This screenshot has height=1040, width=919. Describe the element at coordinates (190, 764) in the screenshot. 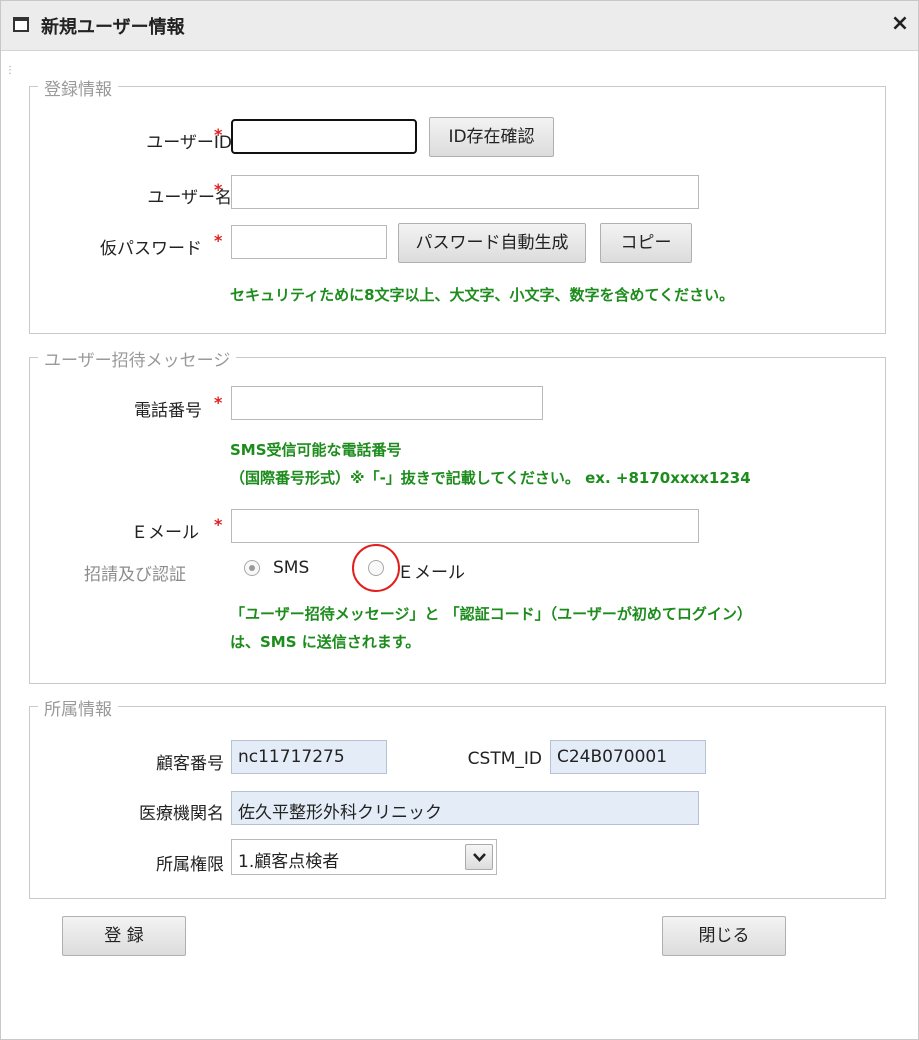

I see `customer-number-label: 顧客番号` at that location.